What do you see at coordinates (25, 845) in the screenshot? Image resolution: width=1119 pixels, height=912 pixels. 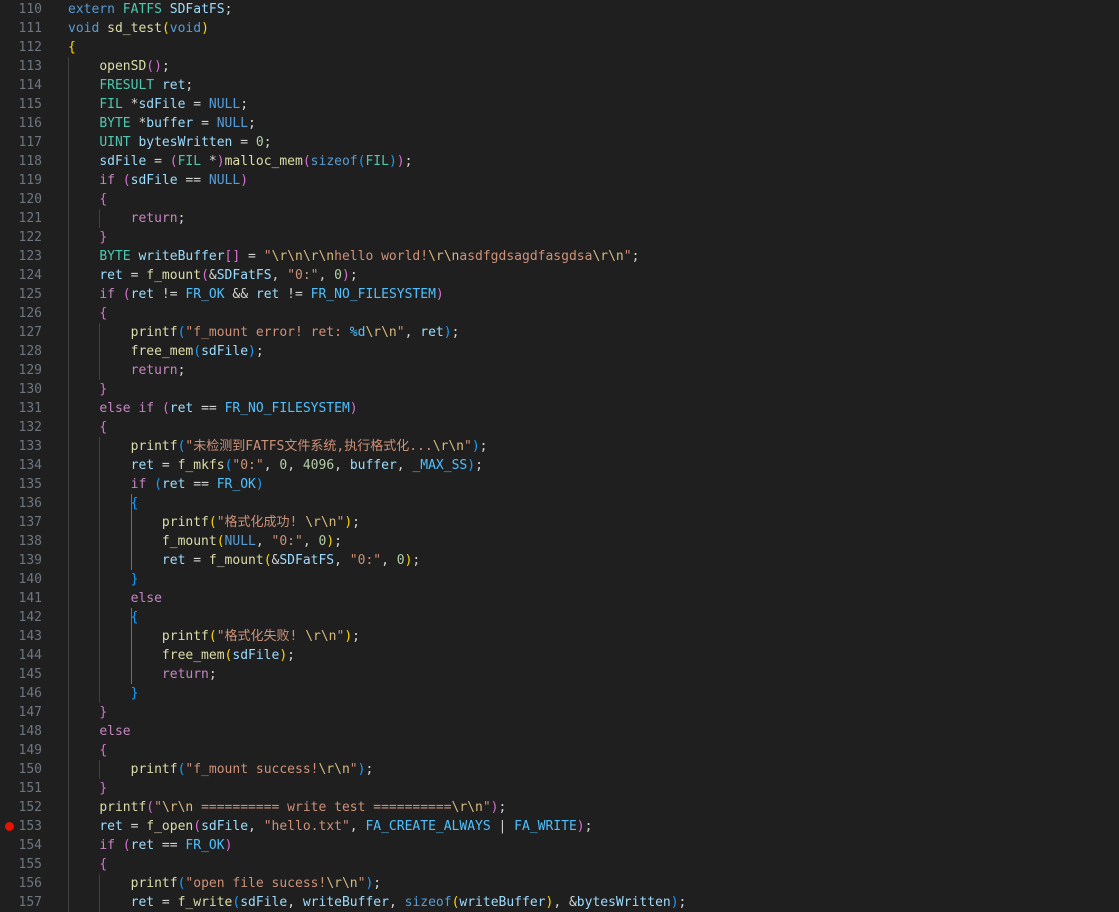 I see `line-gutter: 154` at bounding box center [25, 845].